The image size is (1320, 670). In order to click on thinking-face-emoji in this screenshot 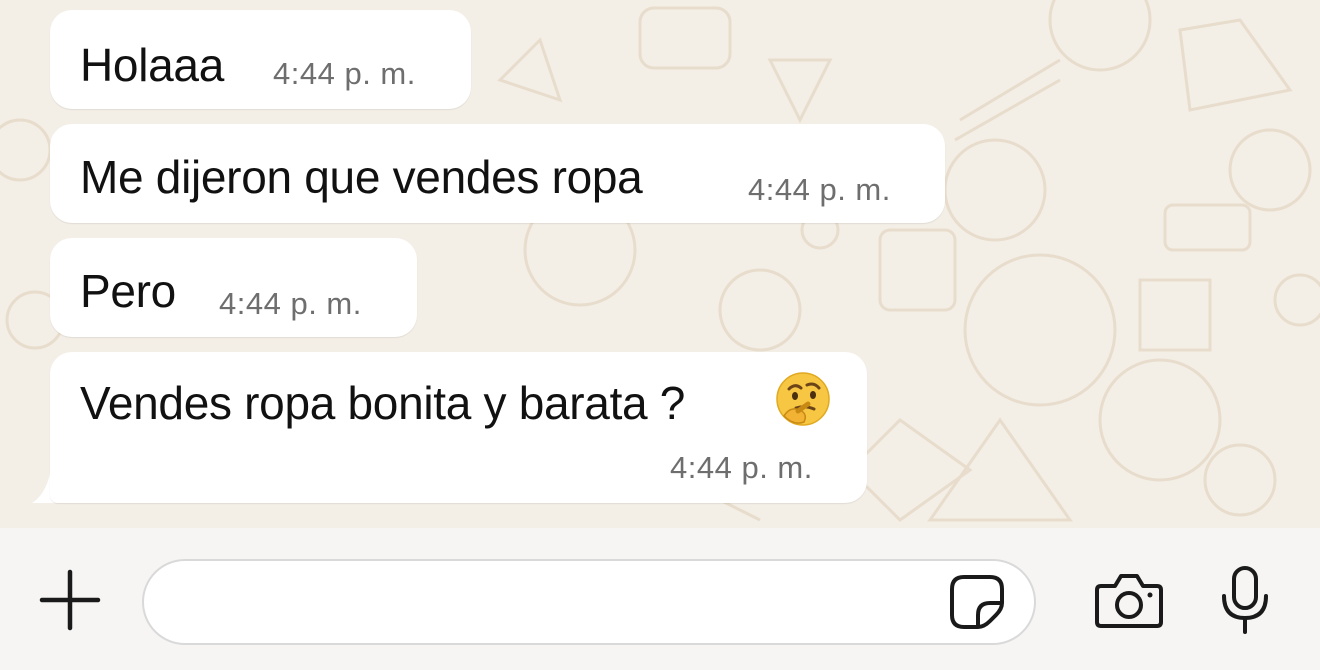, I will do `click(803, 399)`.